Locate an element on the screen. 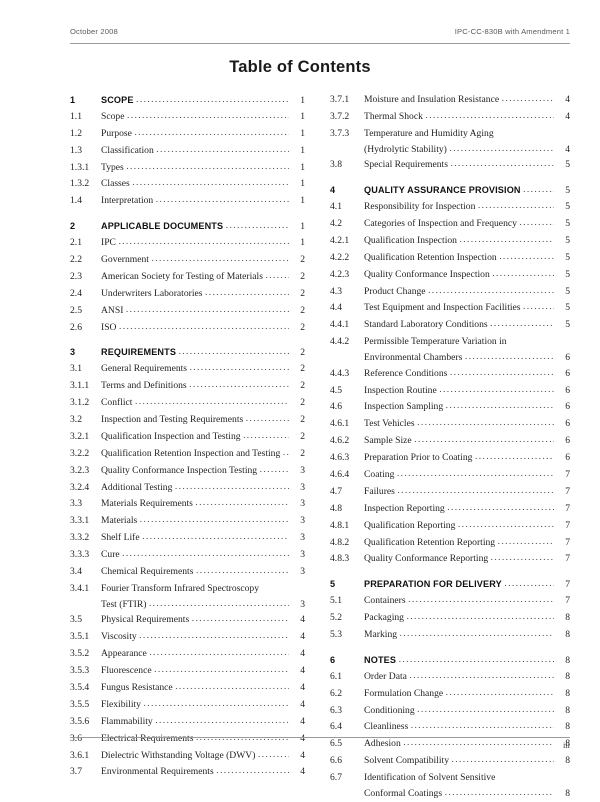 Image resolution: width=600 pixels, height=802 pixels. toc-entry: 4.4.3 Reference Conditions 6 is located at coordinates (450, 374).